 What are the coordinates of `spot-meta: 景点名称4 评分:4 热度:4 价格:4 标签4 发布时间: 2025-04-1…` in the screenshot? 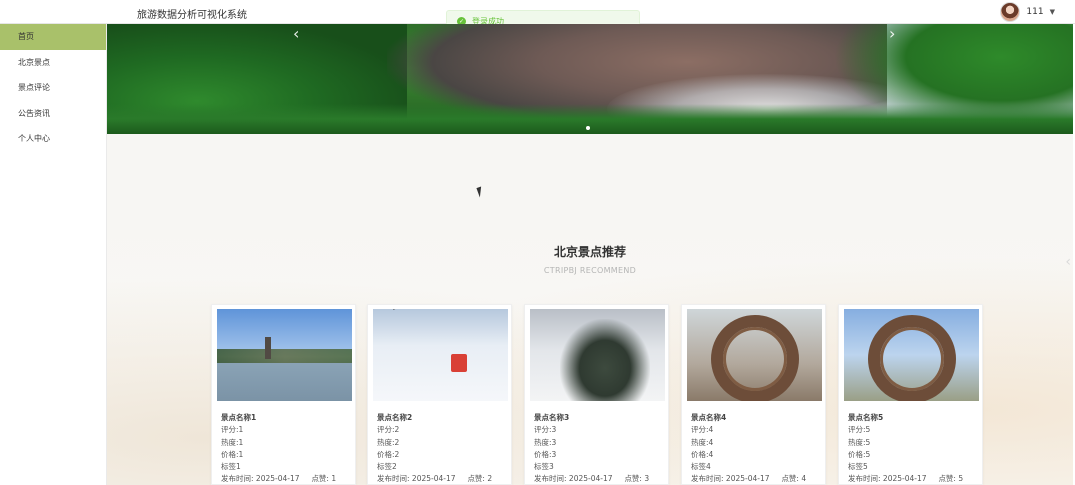 It's located at (748, 448).